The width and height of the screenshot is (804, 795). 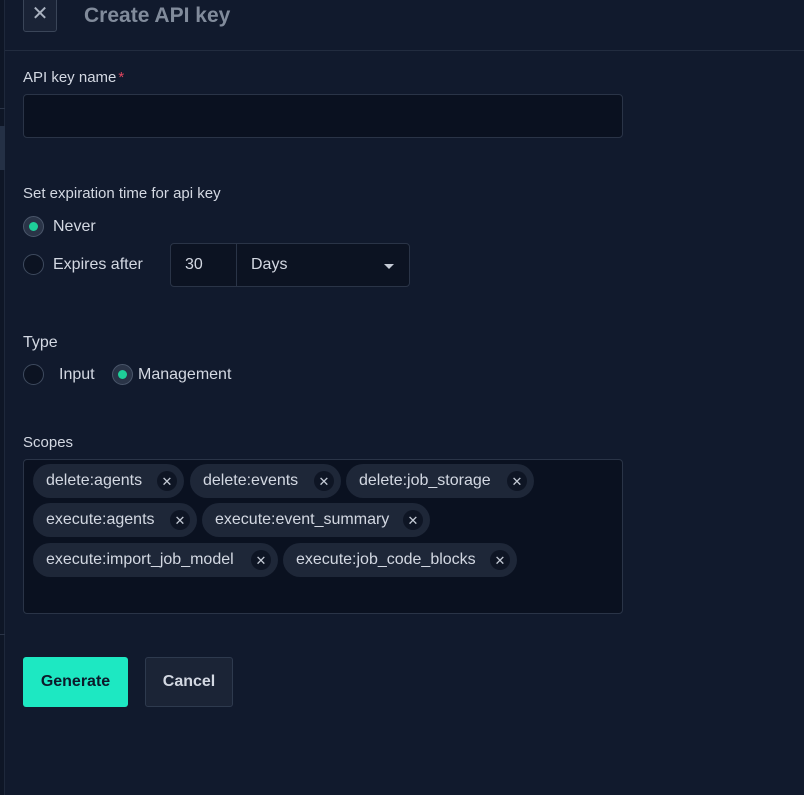 What do you see at coordinates (108, 481) in the screenshot?
I see `scope-chip: delete:agents ✕` at bounding box center [108, 481].